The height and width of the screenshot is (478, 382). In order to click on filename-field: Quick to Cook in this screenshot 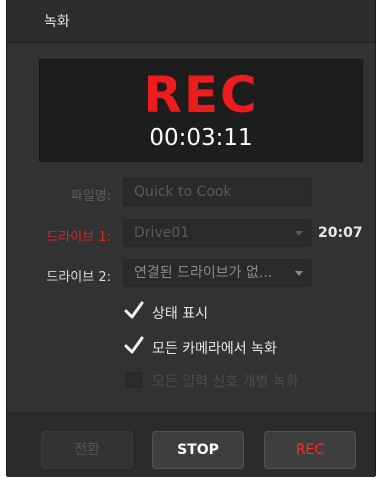, I will do `click(217, 192)`.